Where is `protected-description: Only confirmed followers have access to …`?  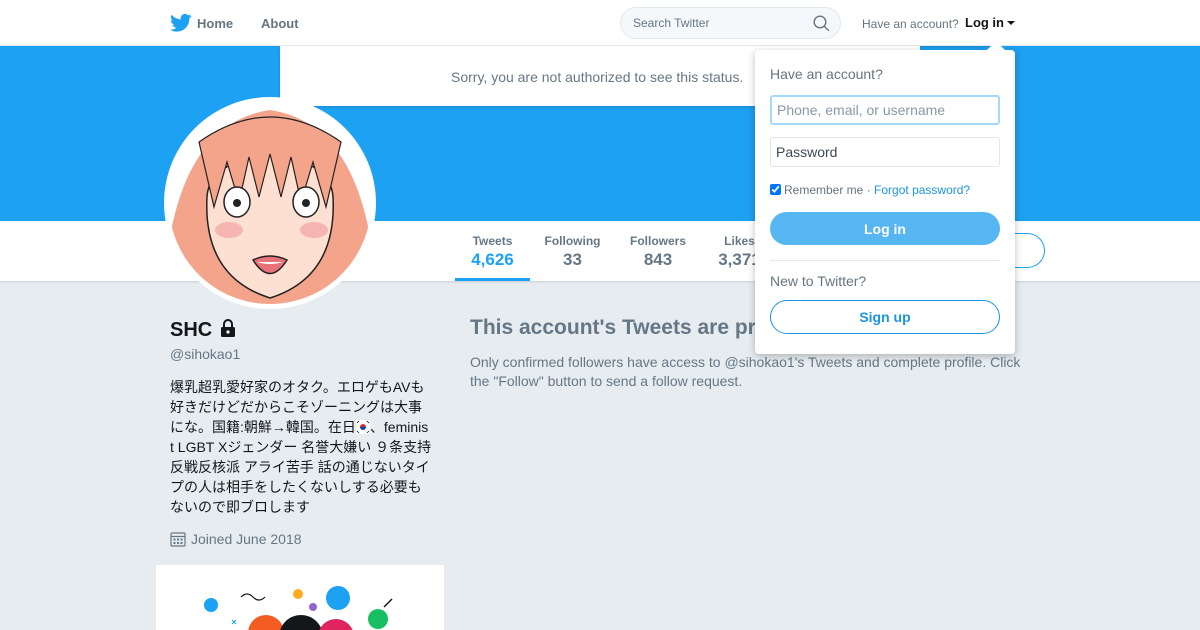 protected-description: Only confirmed followers have access to … is located at coordinates (745, 371).